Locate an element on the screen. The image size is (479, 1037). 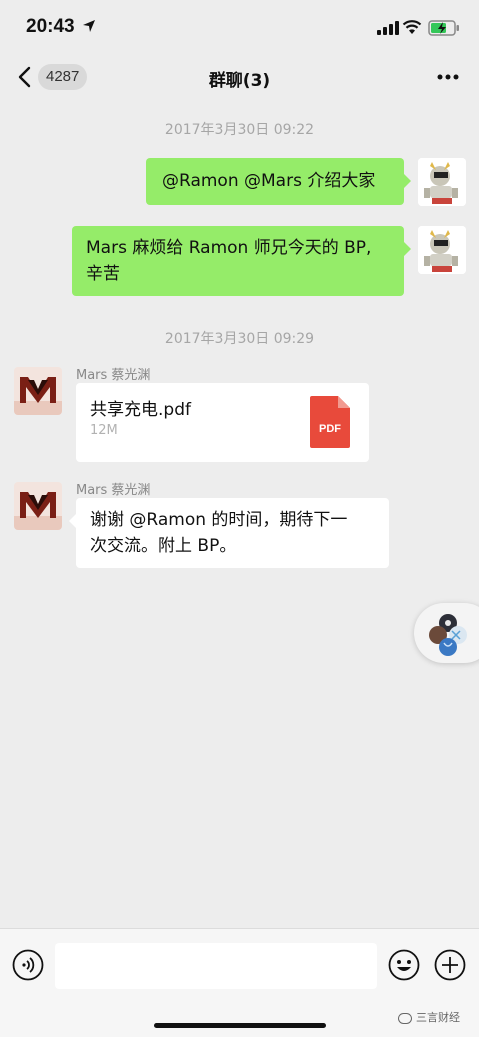
message-text-line: 辛苦 is located at coordinates (103, 274).